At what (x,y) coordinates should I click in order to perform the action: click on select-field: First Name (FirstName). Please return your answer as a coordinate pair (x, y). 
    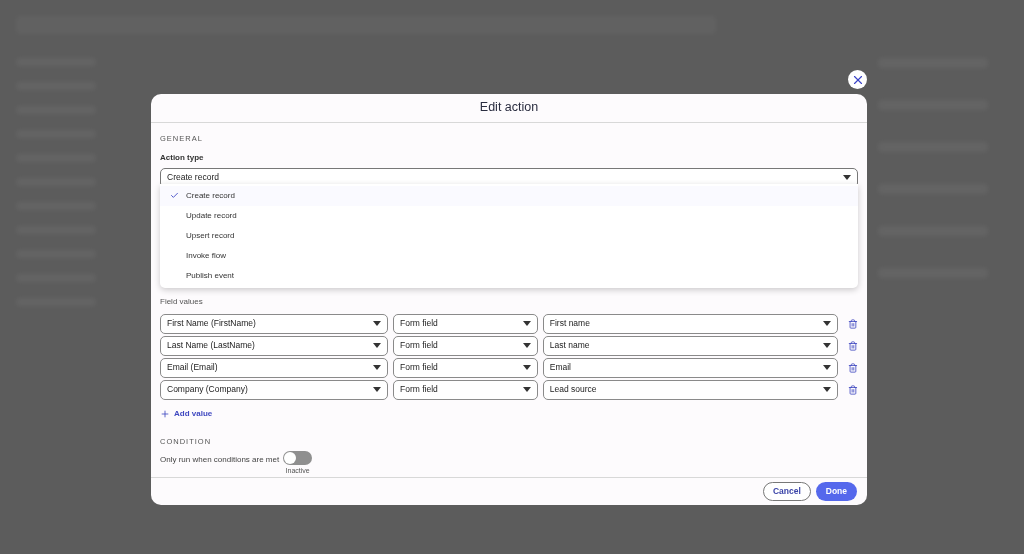
    Looking at the image, I should click on (274, 323).